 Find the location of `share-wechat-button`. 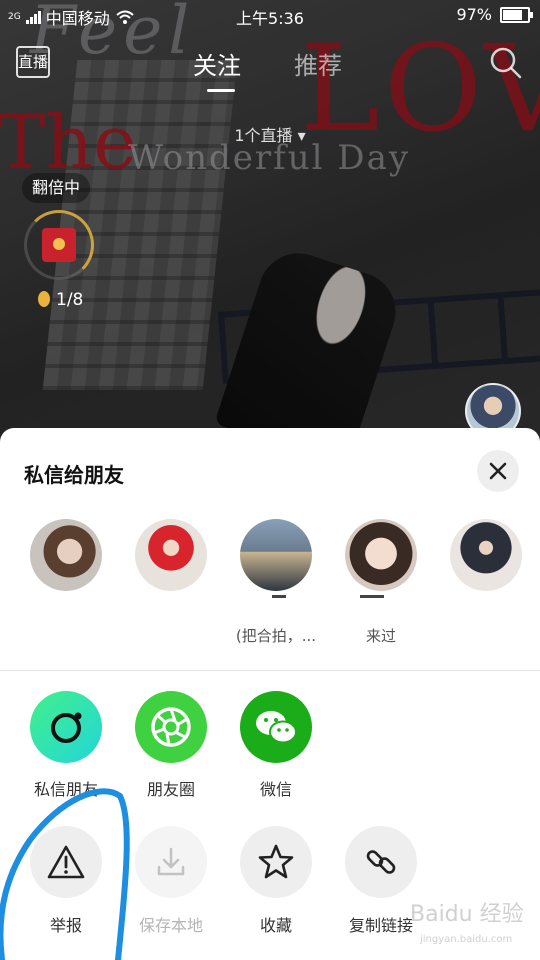

share-wechat-button is located at coordinates (276, 727).